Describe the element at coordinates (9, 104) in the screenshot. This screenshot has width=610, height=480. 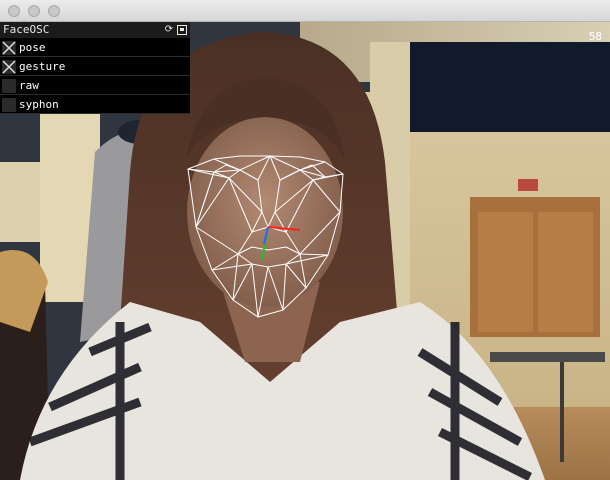
I see `checkbox-syphon` at that location.